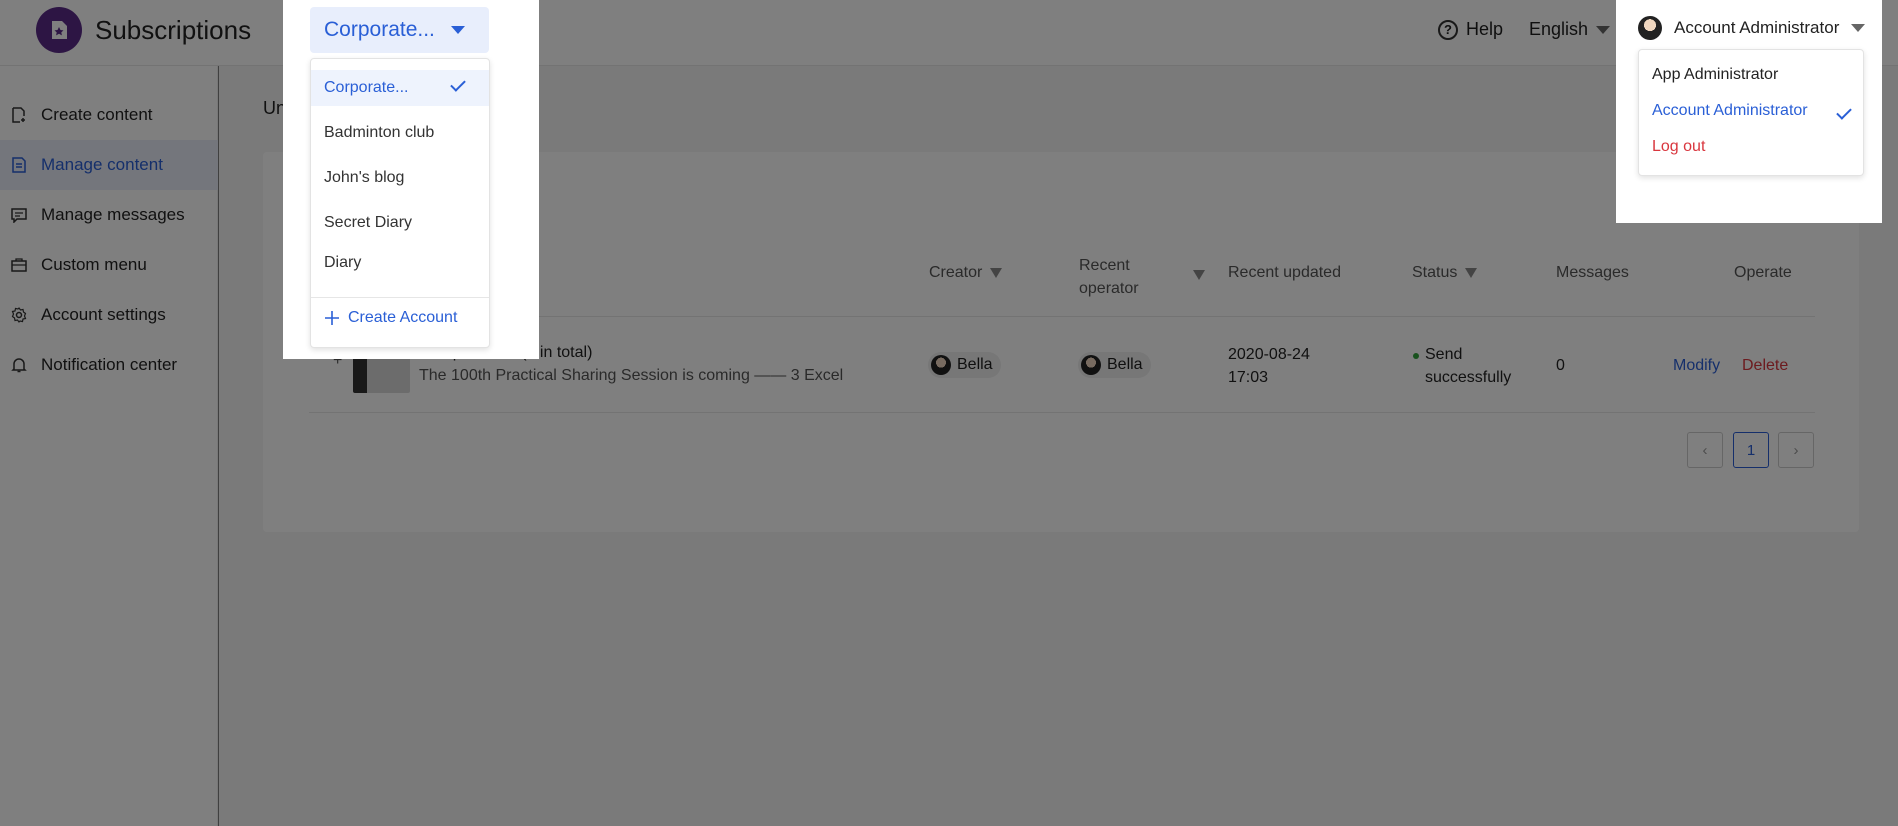  What do you see at coordinates (1730, 111) in the screenshot?
I see `user-option-account-administrator: Account Administrator` at bounding box center [1730, 111].